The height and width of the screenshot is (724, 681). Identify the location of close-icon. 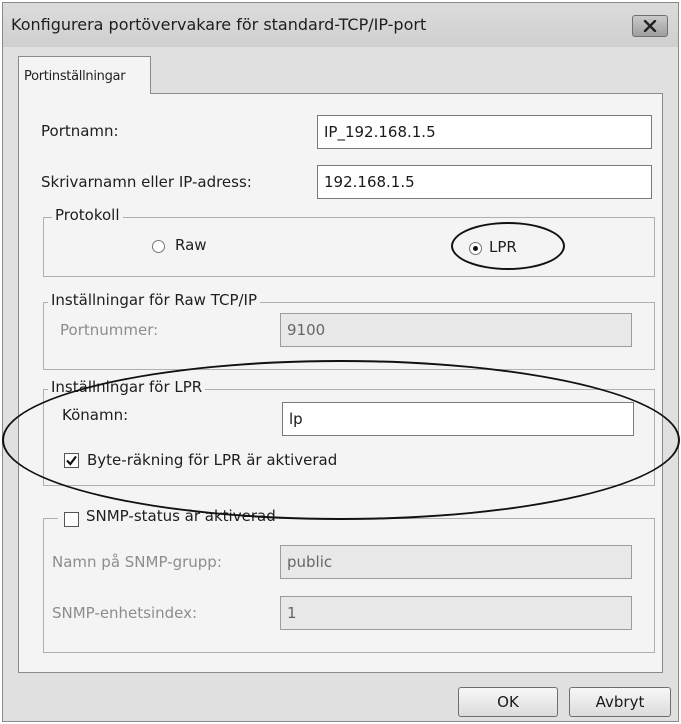
(650, 26).